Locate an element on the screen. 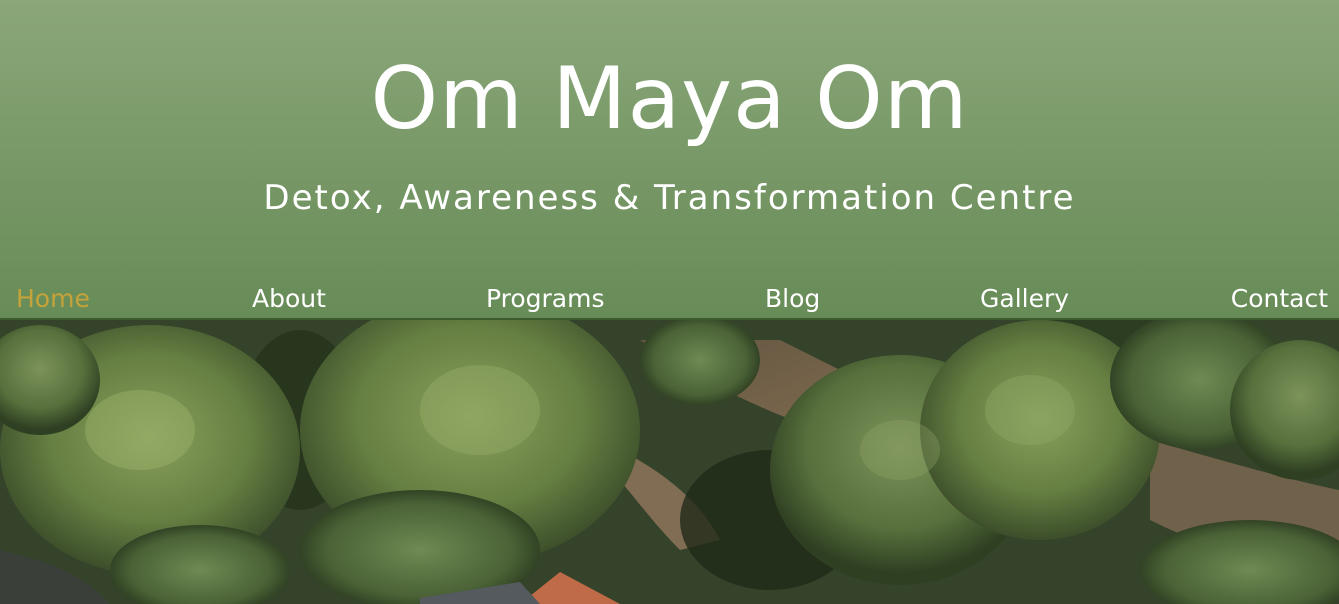  nav-item-programs: Programs is located at coordinates (545, 299).